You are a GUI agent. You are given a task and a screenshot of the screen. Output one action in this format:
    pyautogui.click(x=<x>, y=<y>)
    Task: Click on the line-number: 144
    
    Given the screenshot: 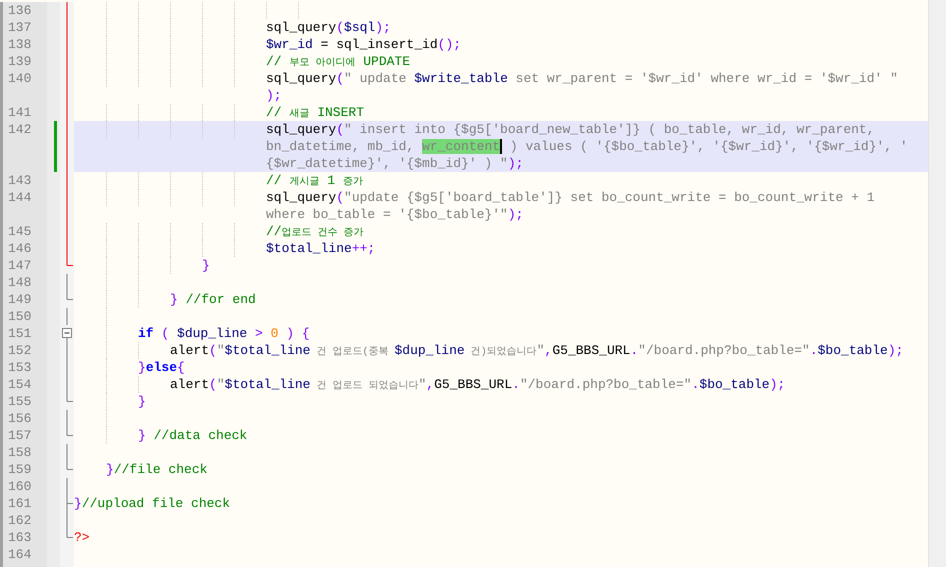 What is the action you would take?
    pyautogui.click(x=19, y=197)
    